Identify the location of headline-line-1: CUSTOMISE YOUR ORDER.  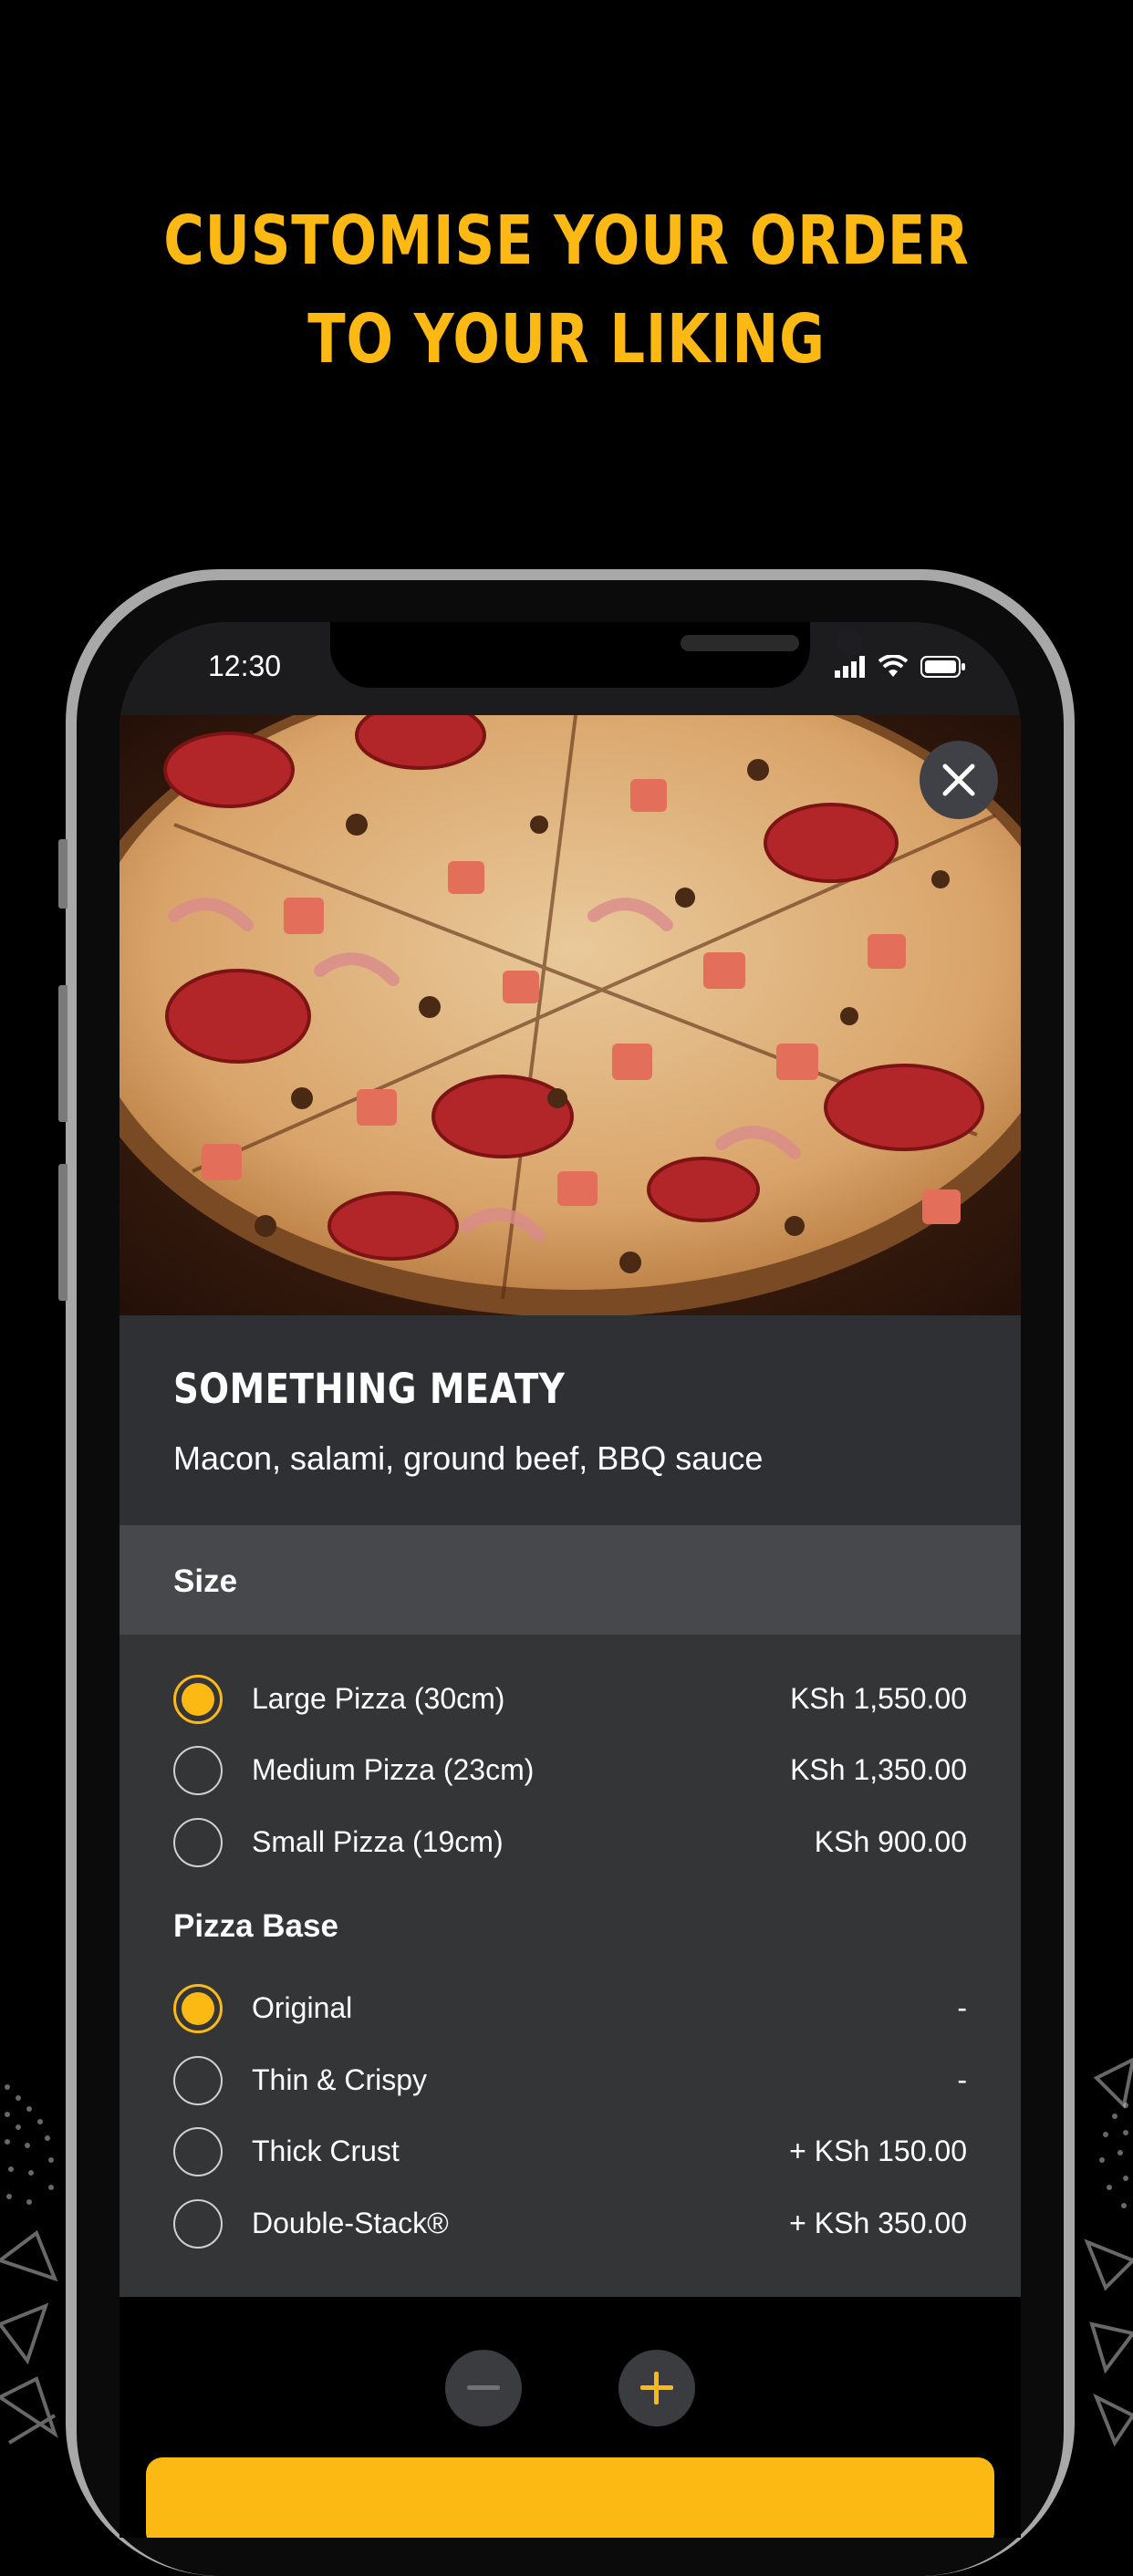
(566, 241).